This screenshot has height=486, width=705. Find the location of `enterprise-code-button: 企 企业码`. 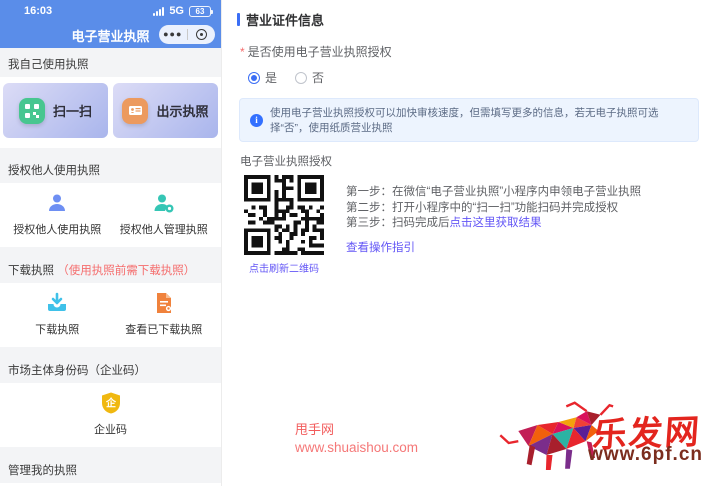

enterprise-code-button: 企 企业码 is located at coordinates (110, 414).